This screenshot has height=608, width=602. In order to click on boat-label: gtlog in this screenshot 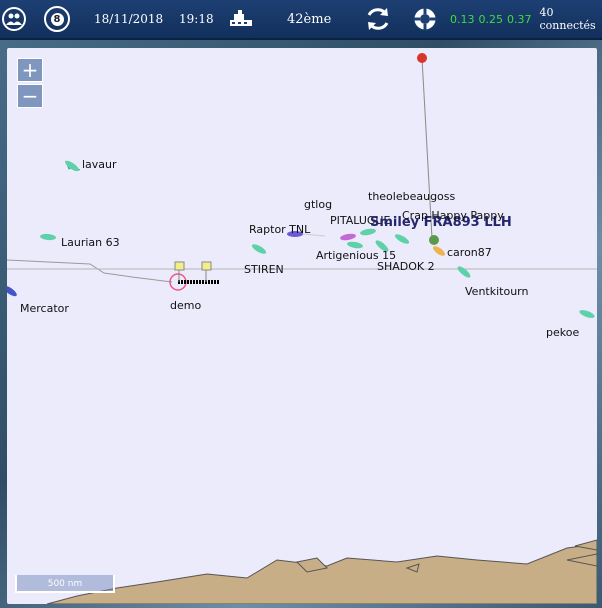, I will do `click(318, 204)`.